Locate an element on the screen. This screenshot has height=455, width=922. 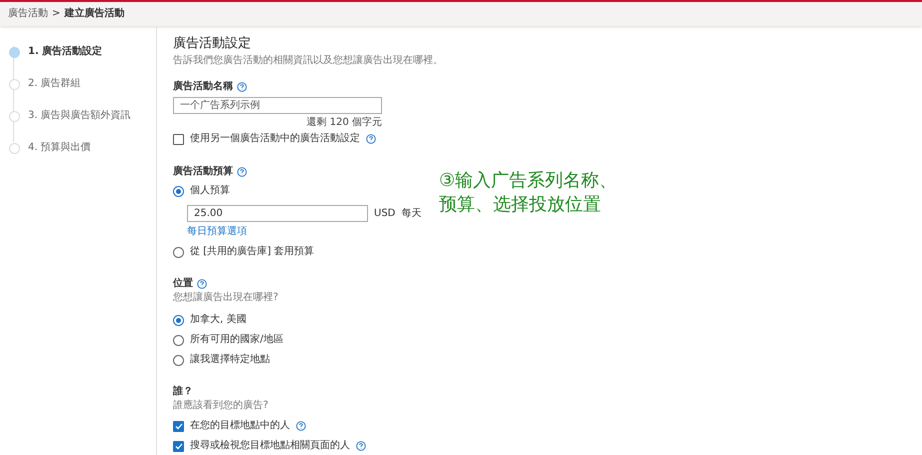
currency-label: USD is located at coordinates (385, 214).